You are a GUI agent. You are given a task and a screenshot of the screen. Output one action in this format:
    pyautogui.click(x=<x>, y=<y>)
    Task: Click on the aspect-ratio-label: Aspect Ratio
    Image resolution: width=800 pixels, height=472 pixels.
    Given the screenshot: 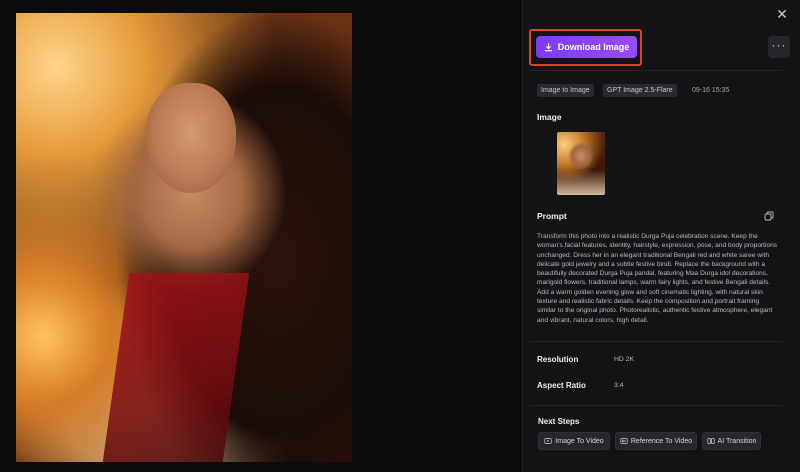 What is the action you would take?
    pyautogui.click(x=561, y=385)
    